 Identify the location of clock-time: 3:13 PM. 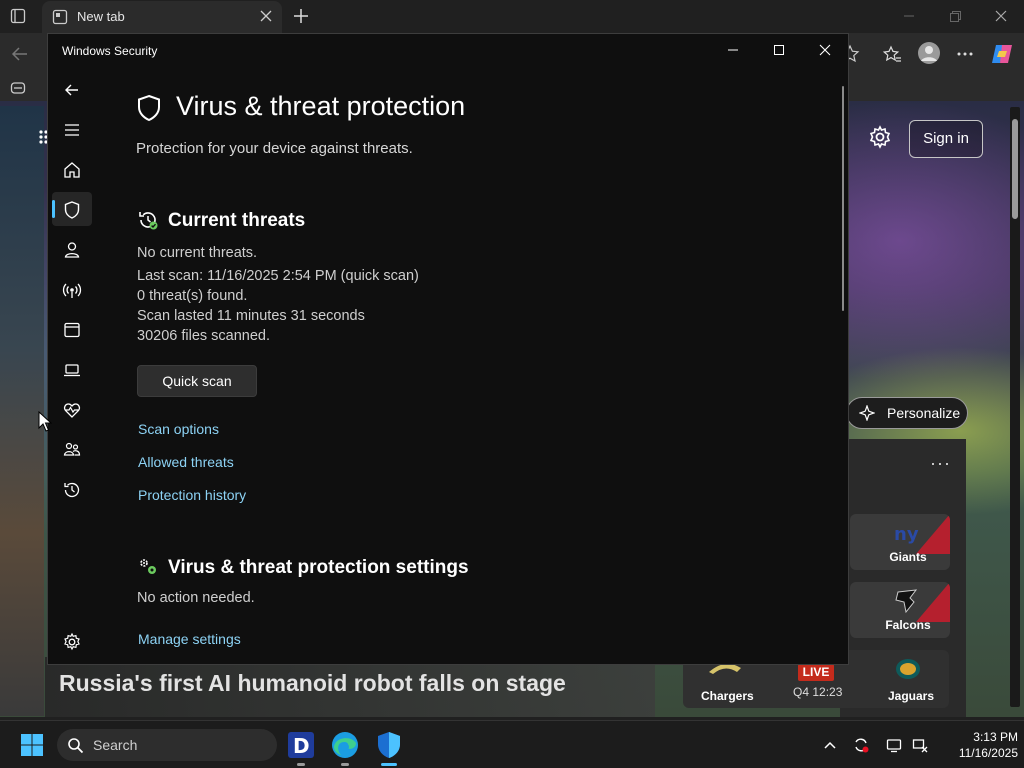
(995, 737).